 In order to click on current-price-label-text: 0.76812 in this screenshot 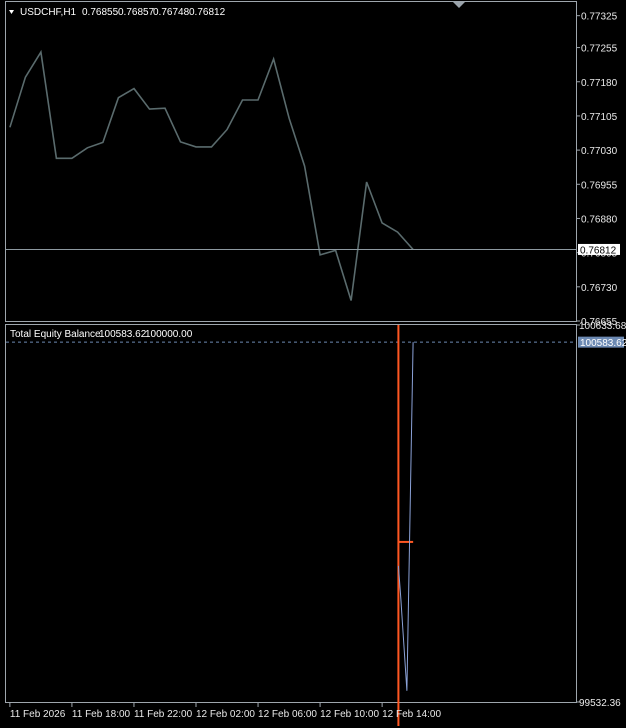, I will do `click(598, 250)`.